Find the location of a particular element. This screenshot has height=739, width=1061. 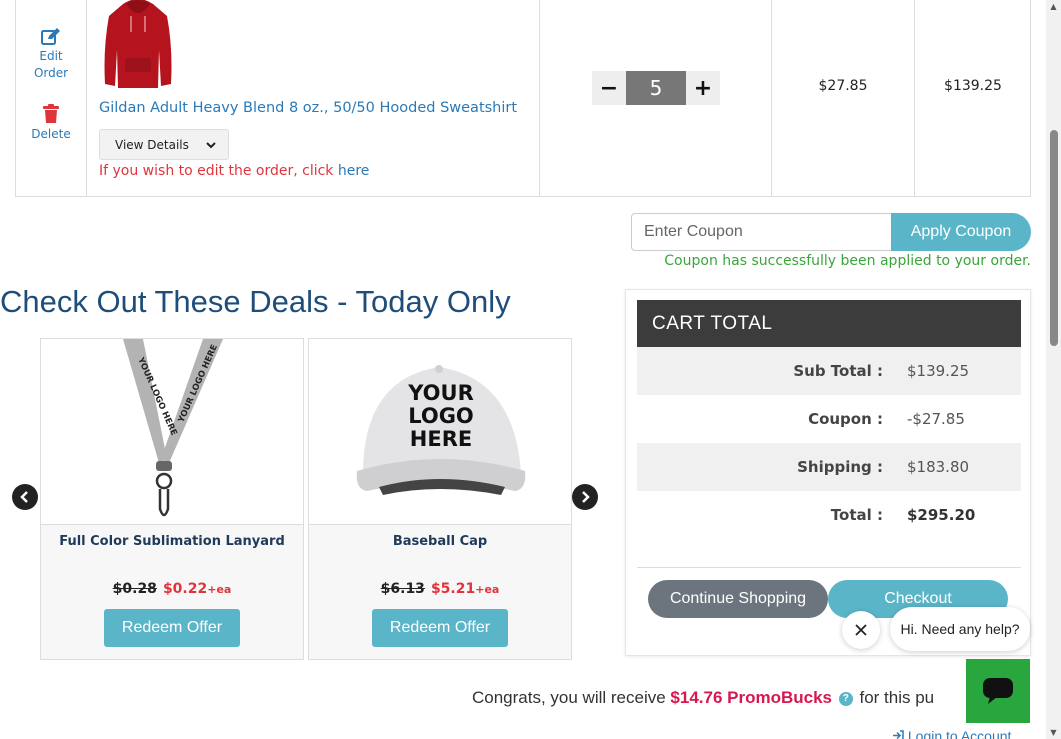

shipping-row: Shipping : $183.80 is located at coordinates (829, 467).